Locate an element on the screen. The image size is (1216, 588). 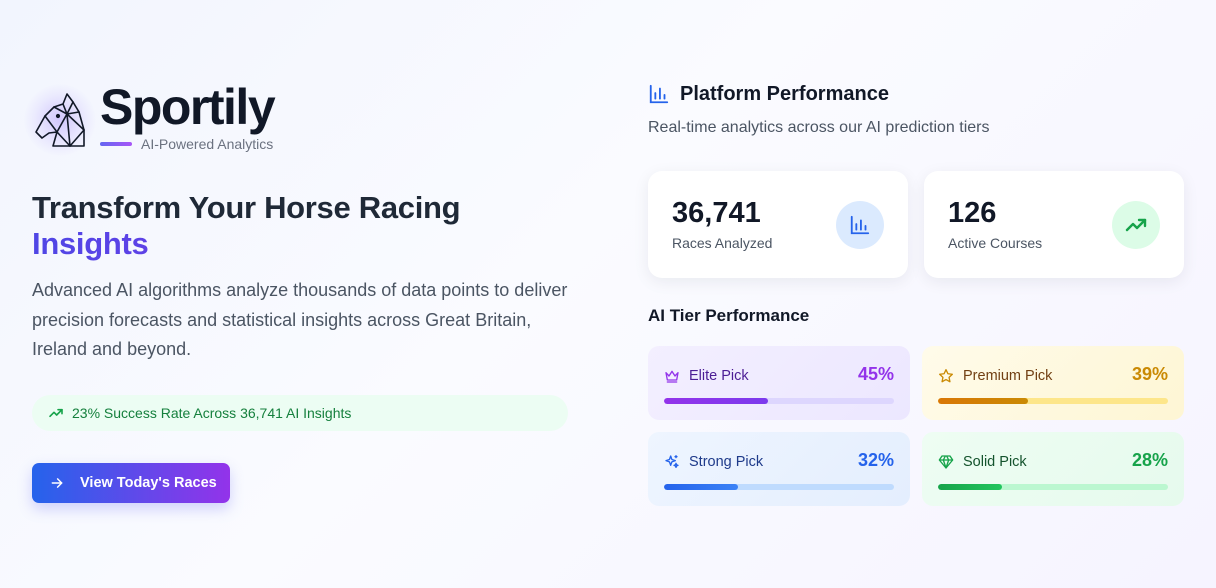
brand-name: Sportily is located at coordinates (188, 107).